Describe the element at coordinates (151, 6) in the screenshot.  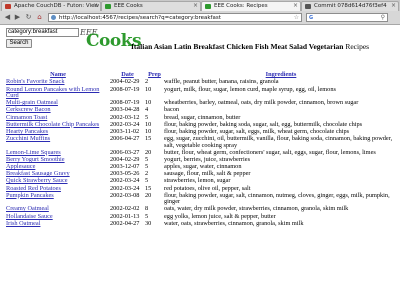
I see `tab-eee-cooks: EEE Cooks ×` at that location.